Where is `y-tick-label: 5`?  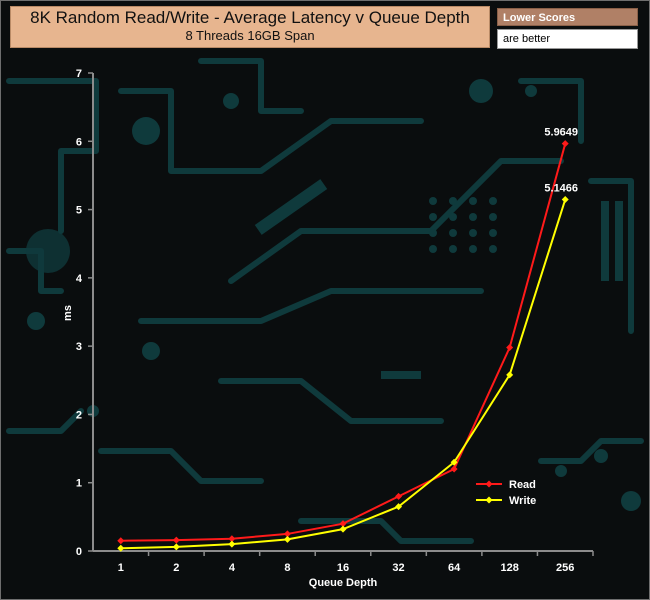
y-tick-label: 5 is located at coordinates (79, 211).